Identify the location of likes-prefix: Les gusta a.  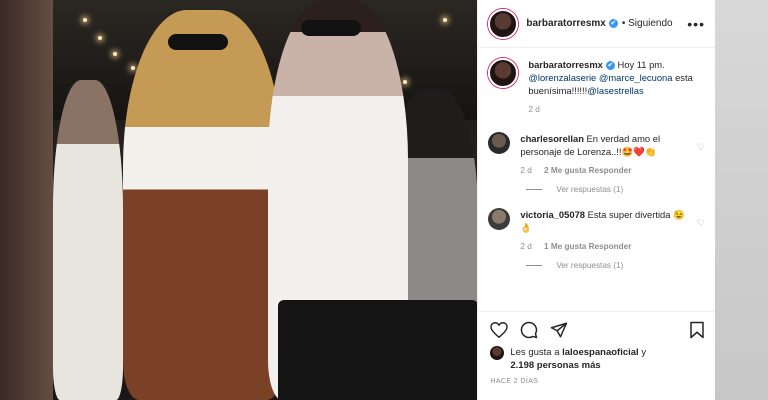
(535, 352).